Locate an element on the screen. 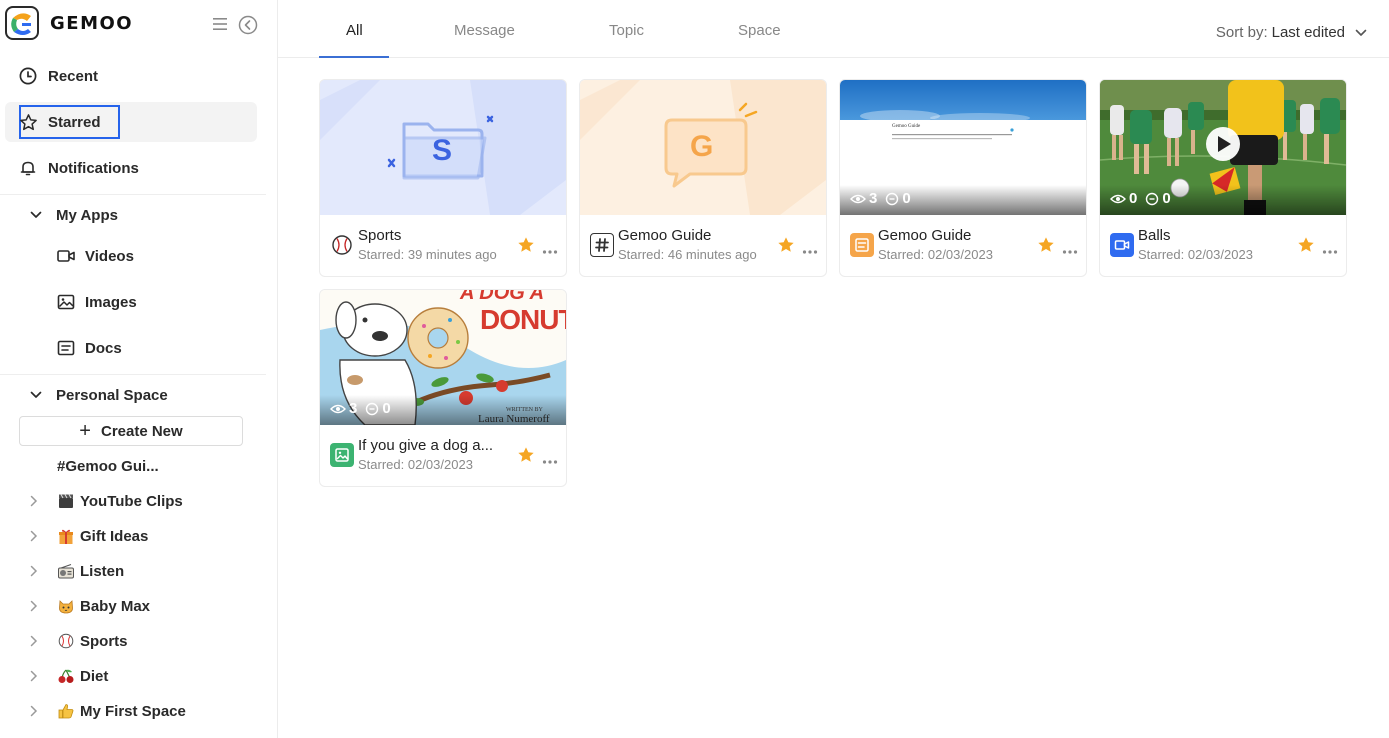 The height and width of the screenshot is (738, 1389). card-subtitle: Starred: 39 minutes ago is located at coordinates (427, 254).